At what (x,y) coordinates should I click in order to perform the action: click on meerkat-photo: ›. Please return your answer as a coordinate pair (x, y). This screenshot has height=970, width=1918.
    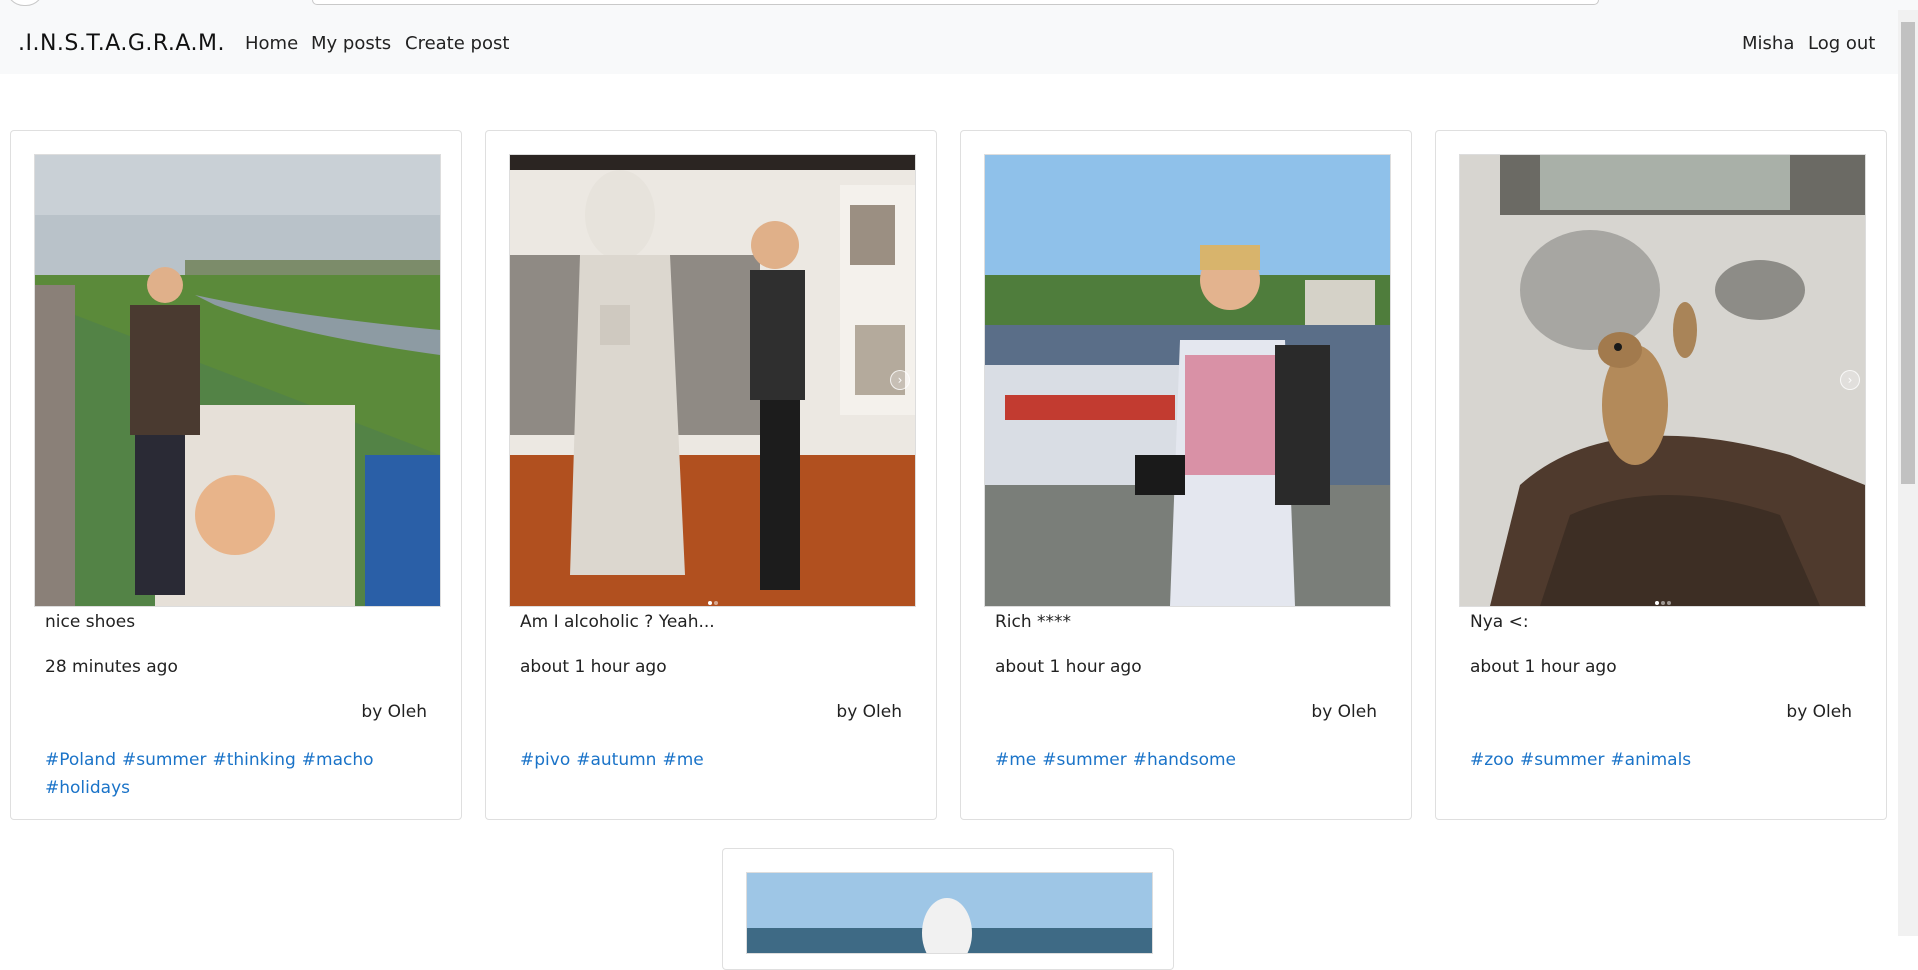
    Looking at the image, I should click on (1662, 380).